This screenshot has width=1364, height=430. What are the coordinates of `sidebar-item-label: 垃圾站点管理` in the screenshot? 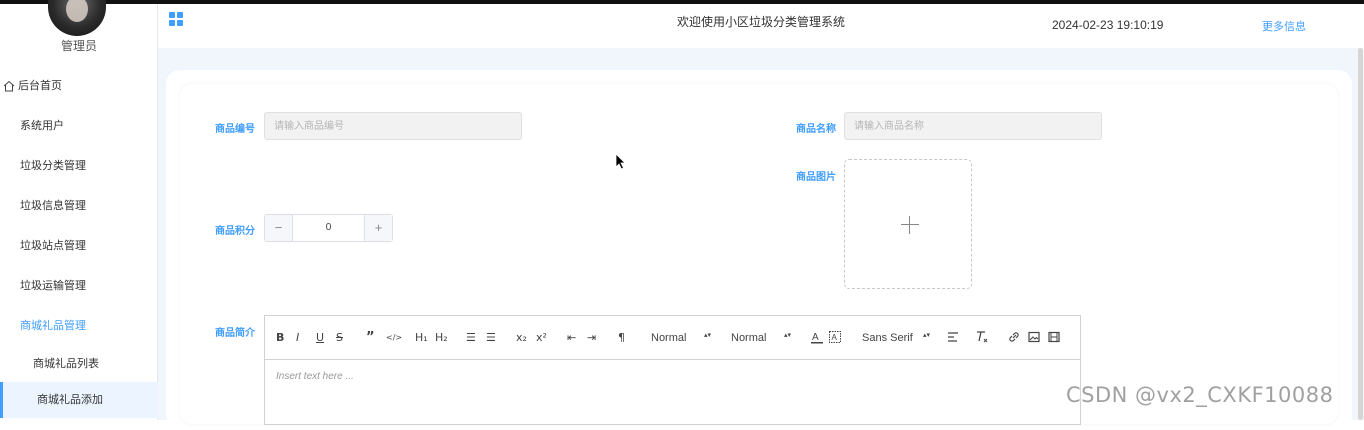 It's located at (53, 246).